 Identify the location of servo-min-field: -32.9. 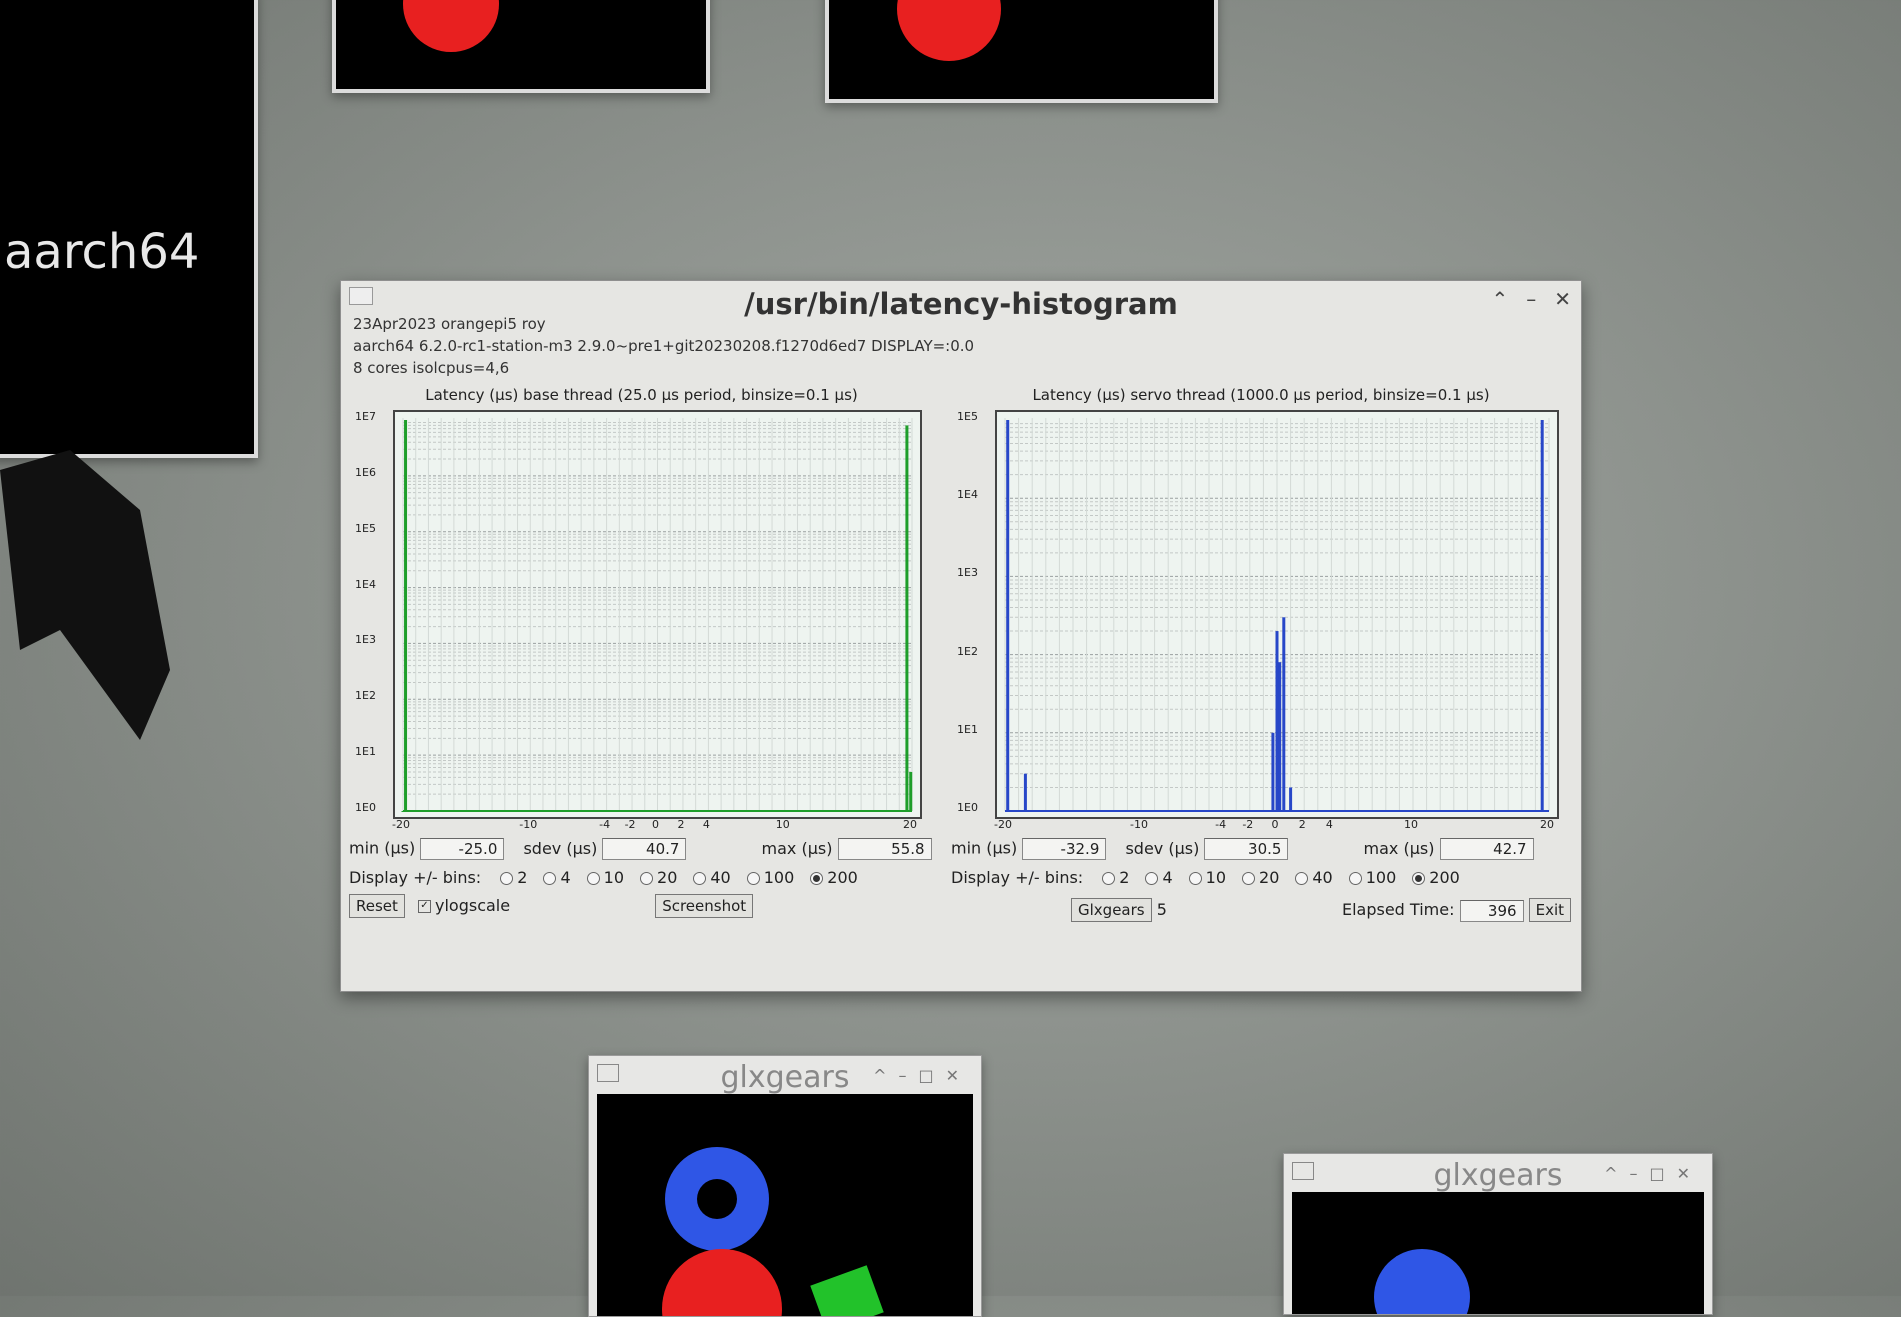
(1064, 849).